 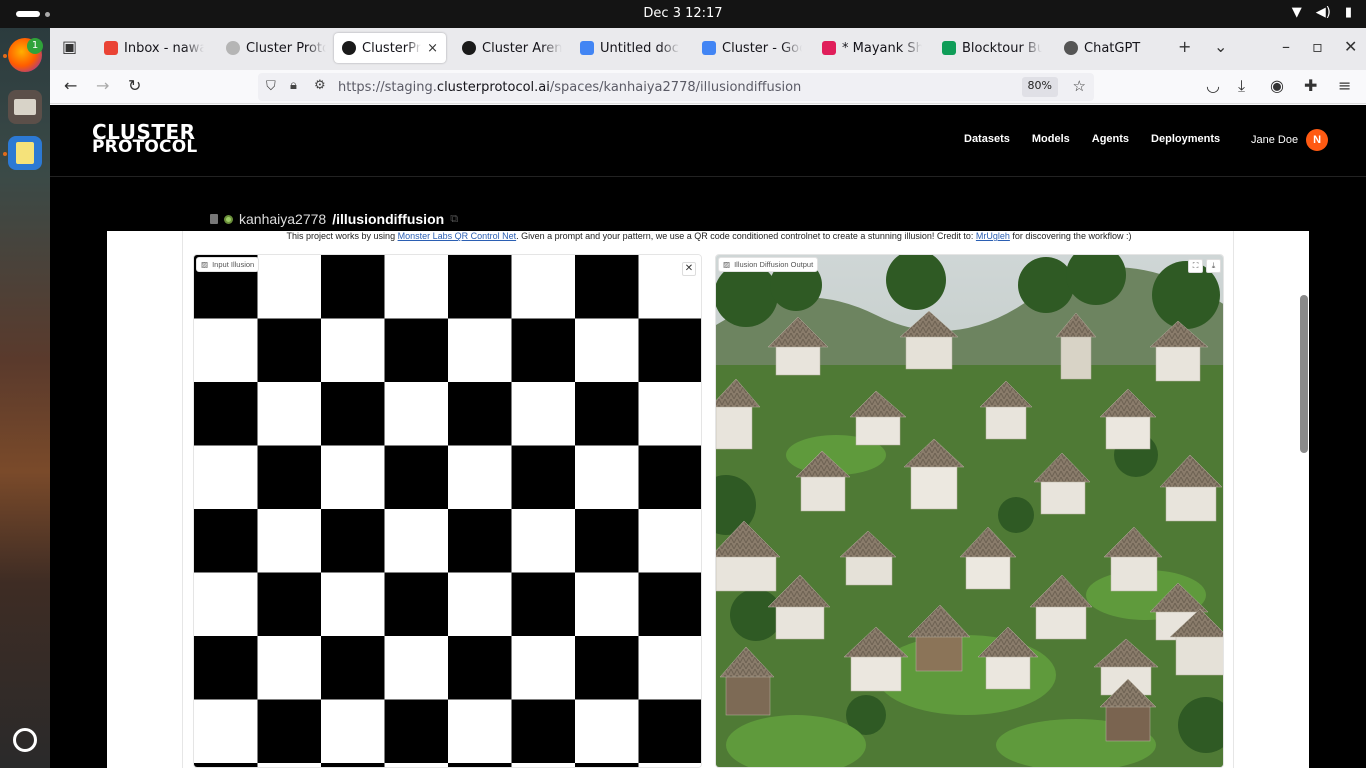 What do you see at coordinates (752, 48) in the screenshot?
I see `tab-cluster-google: Cluster - Goo` at bounding box center [752, 48].